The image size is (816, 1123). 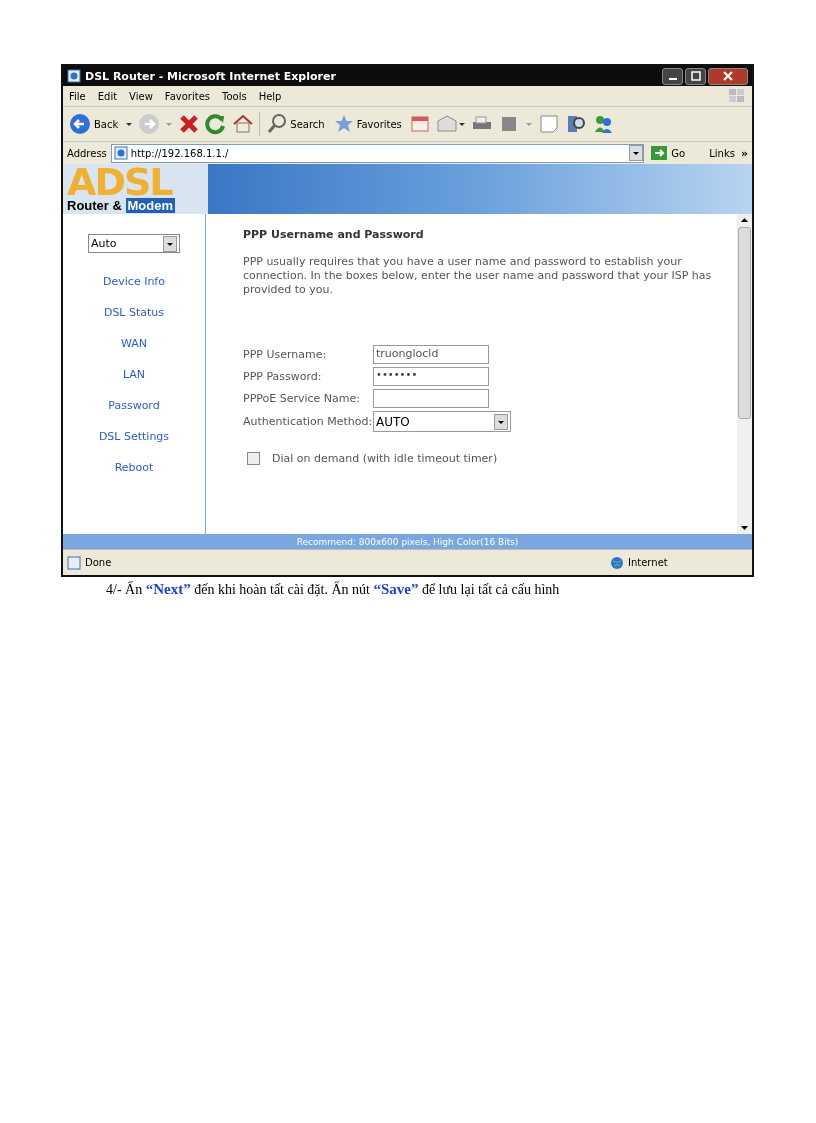 I want to click on globe-icon, so click(x=617, y=562).